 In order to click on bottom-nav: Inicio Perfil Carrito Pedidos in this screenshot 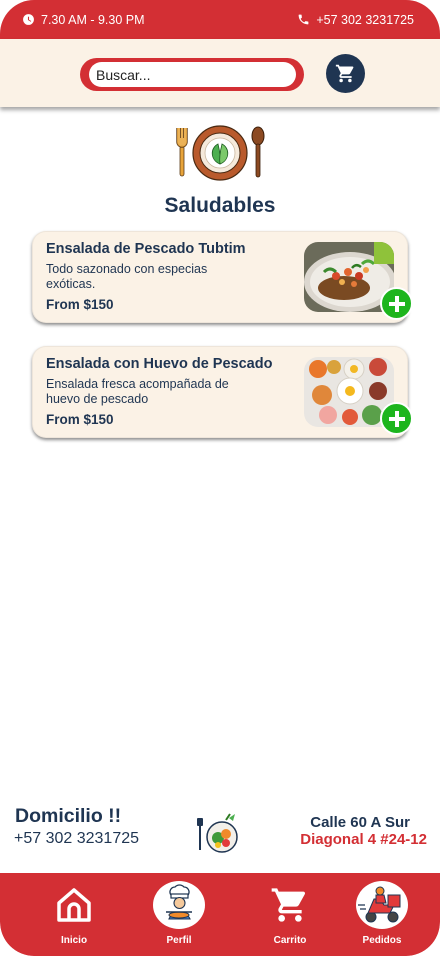, I will do `click(220, 914)`.